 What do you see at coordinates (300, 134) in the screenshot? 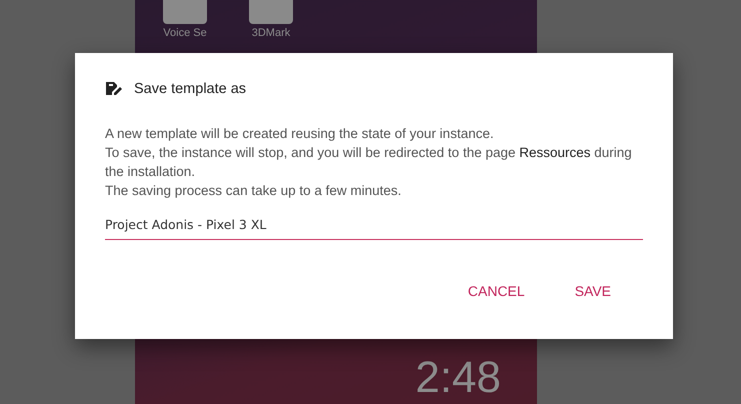
I see `description-text: A new template will be created reusing the state of your instance.` at bounding box center [300, 134].